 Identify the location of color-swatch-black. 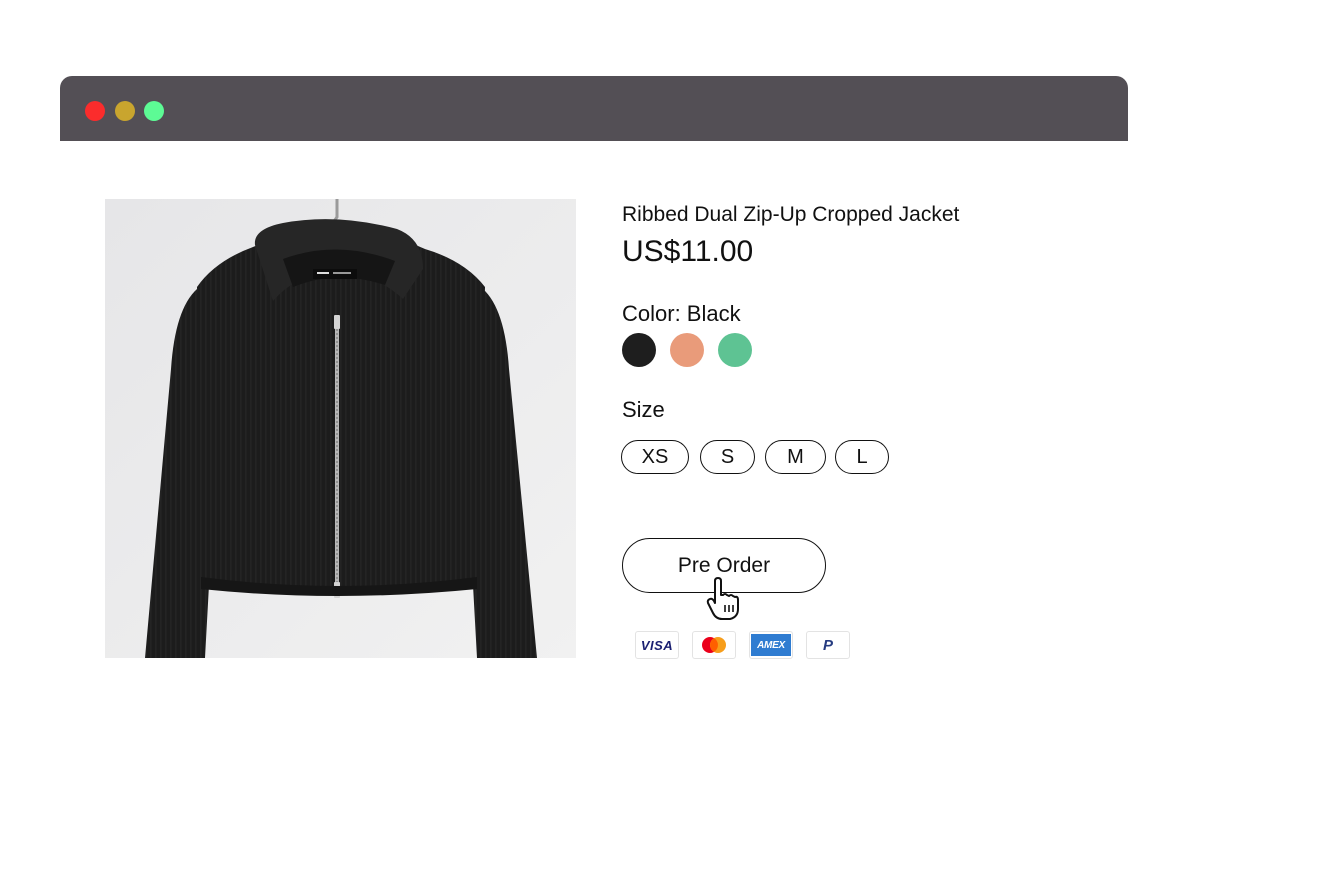
(639, 350).